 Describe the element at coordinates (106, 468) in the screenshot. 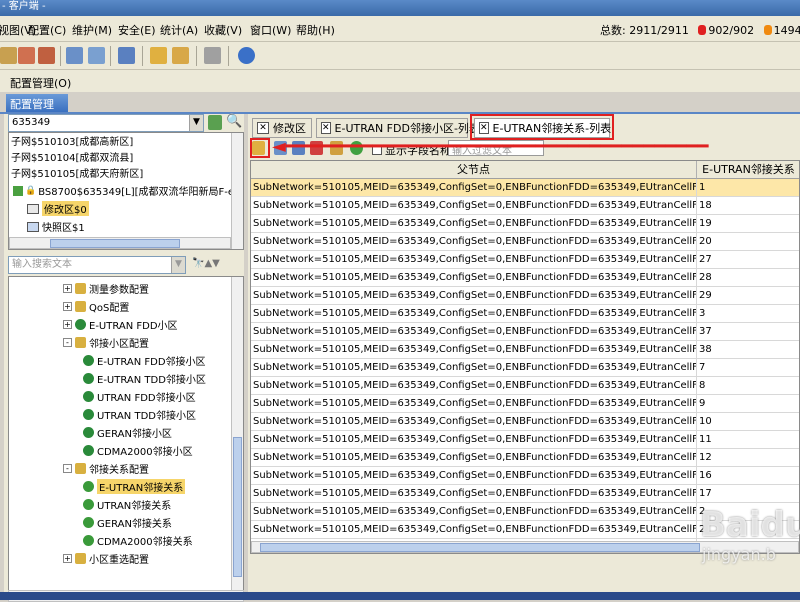

I see `config-tree-item: - 邻接关系配置` at that location.